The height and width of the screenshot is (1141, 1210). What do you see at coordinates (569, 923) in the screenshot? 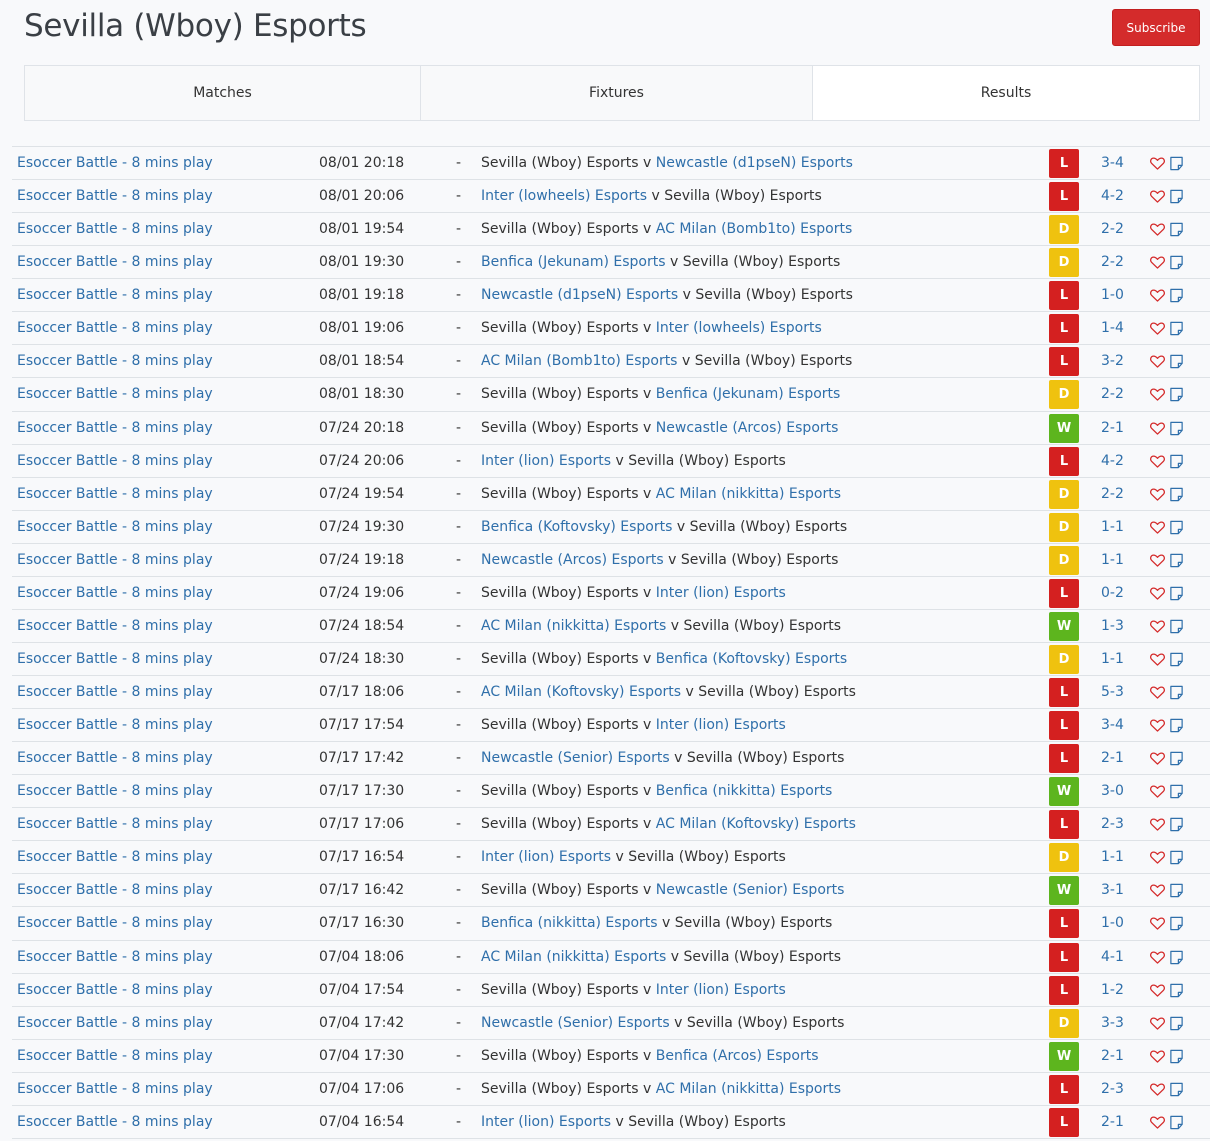
I see `home-team: Benfica (nikkitta) Esports` at bounding box center [569, 923].